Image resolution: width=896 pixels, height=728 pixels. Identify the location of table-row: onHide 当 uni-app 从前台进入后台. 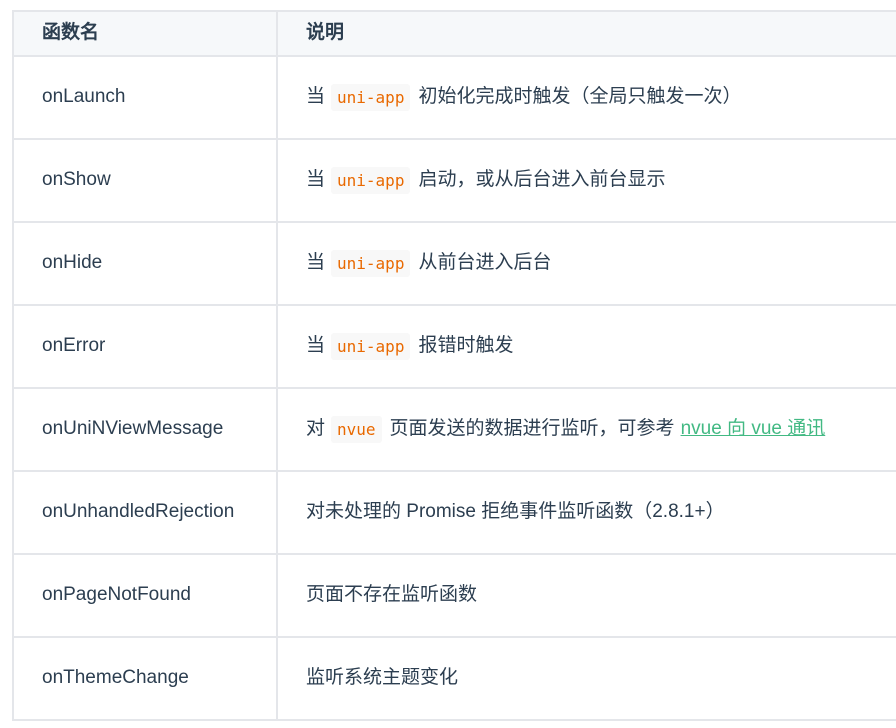
(455, 264).